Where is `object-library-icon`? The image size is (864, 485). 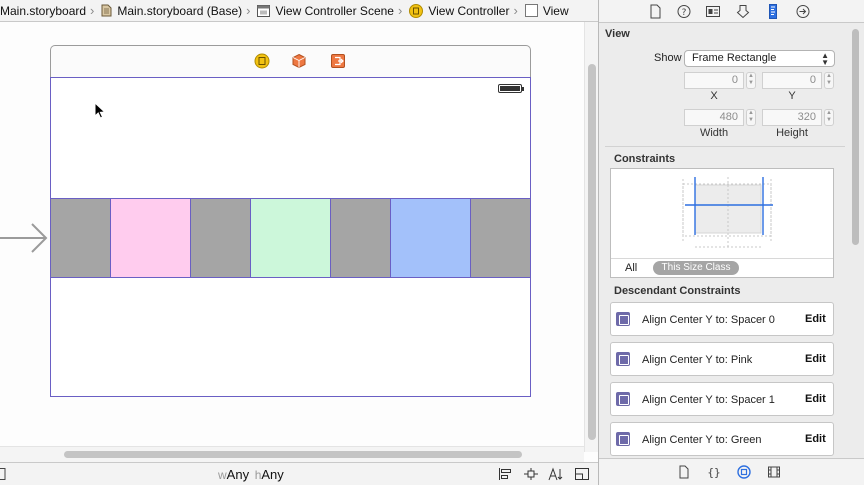 object-library-icon is located at coordinates (744, 472).